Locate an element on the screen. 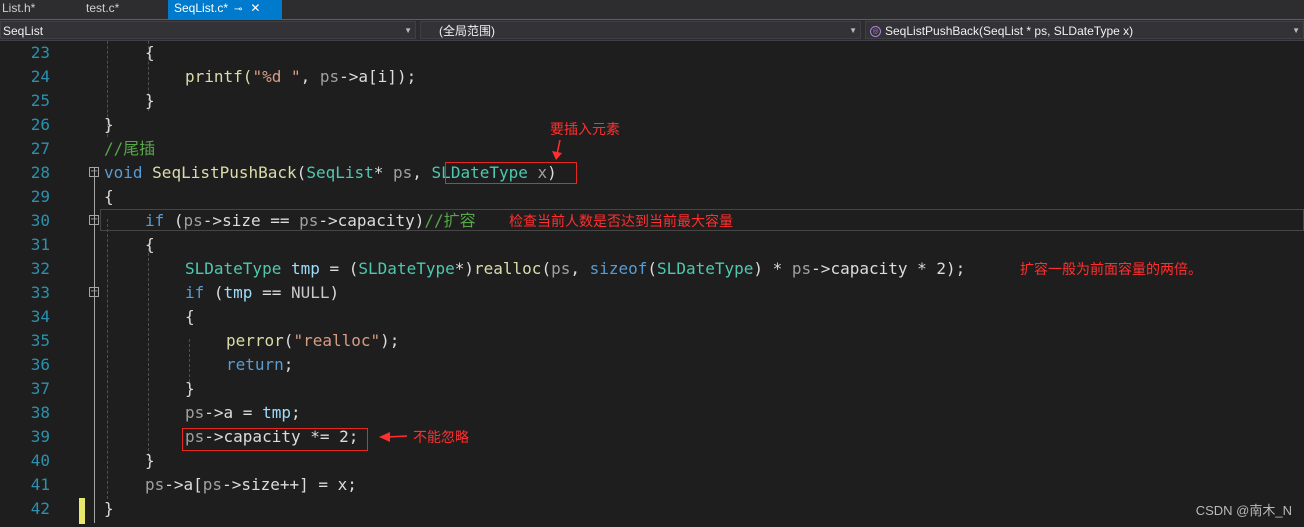 The width and height of the screenshot is (1304, 527). line-number: 32 is located at coordinates (40, 268).